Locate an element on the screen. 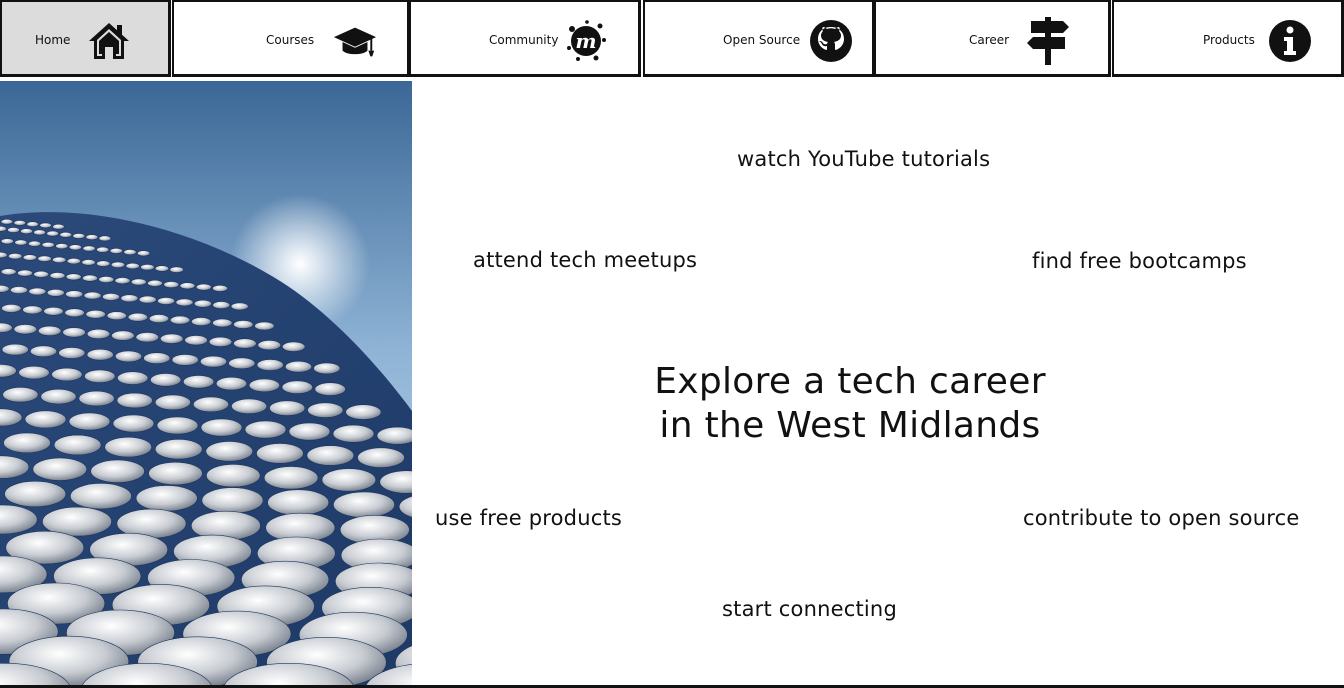  tab-community-label: Community is located at coordinates (524, 40).